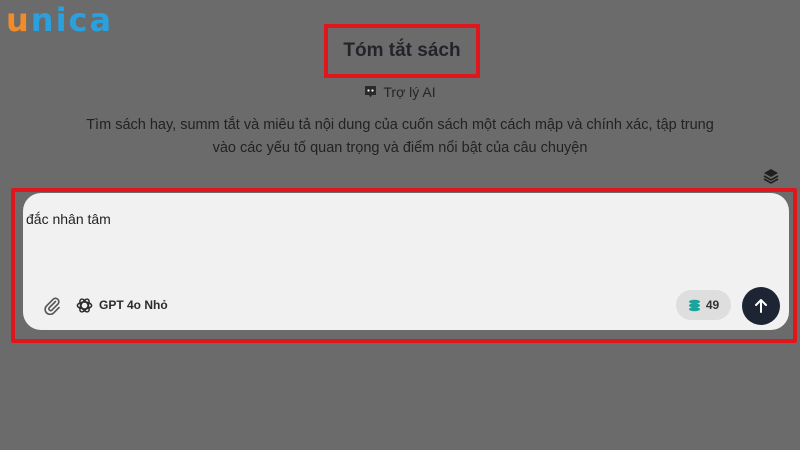 This screenshot has height=450, width=800. I want to click on page-title: Tóm tắt sách, so click(402, 50).